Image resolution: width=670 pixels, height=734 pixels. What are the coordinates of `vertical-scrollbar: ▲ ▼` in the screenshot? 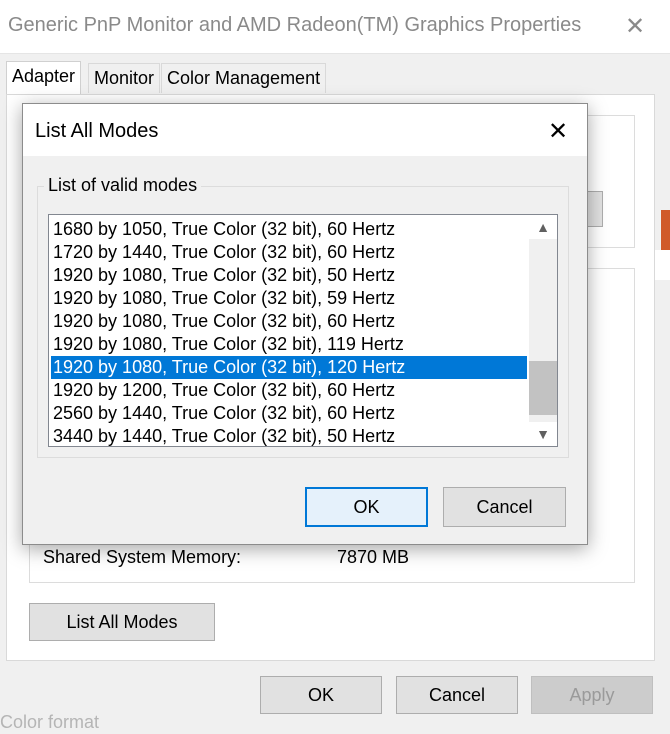 It's located at (543, 330).